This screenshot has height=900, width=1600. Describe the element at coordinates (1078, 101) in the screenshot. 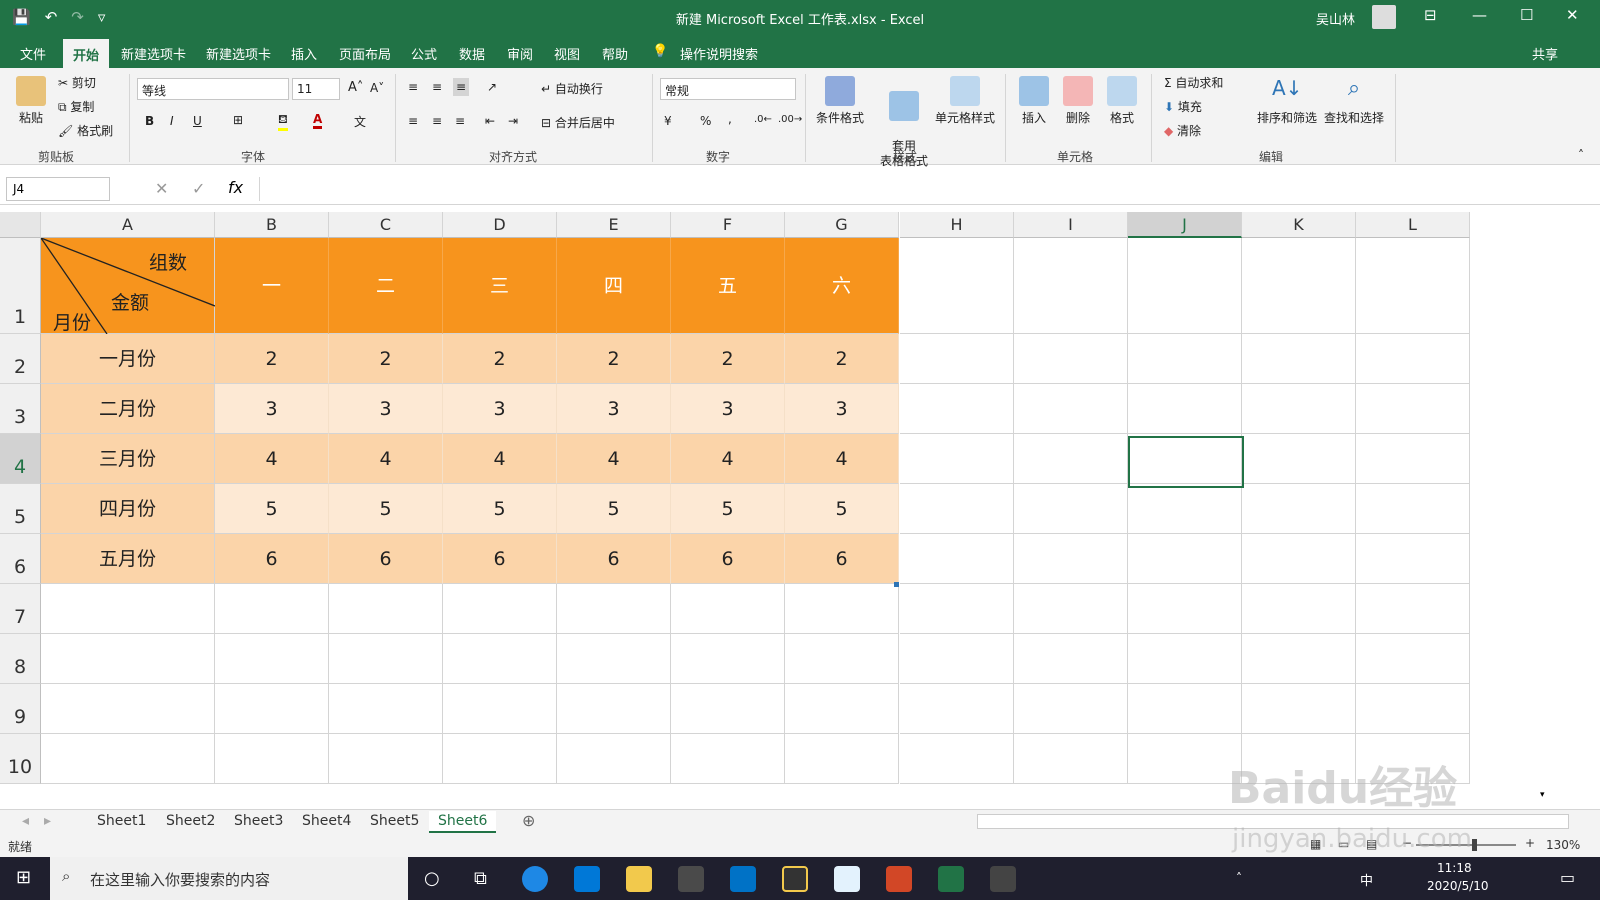

I see `delete-cells-button: 删除` at that location.